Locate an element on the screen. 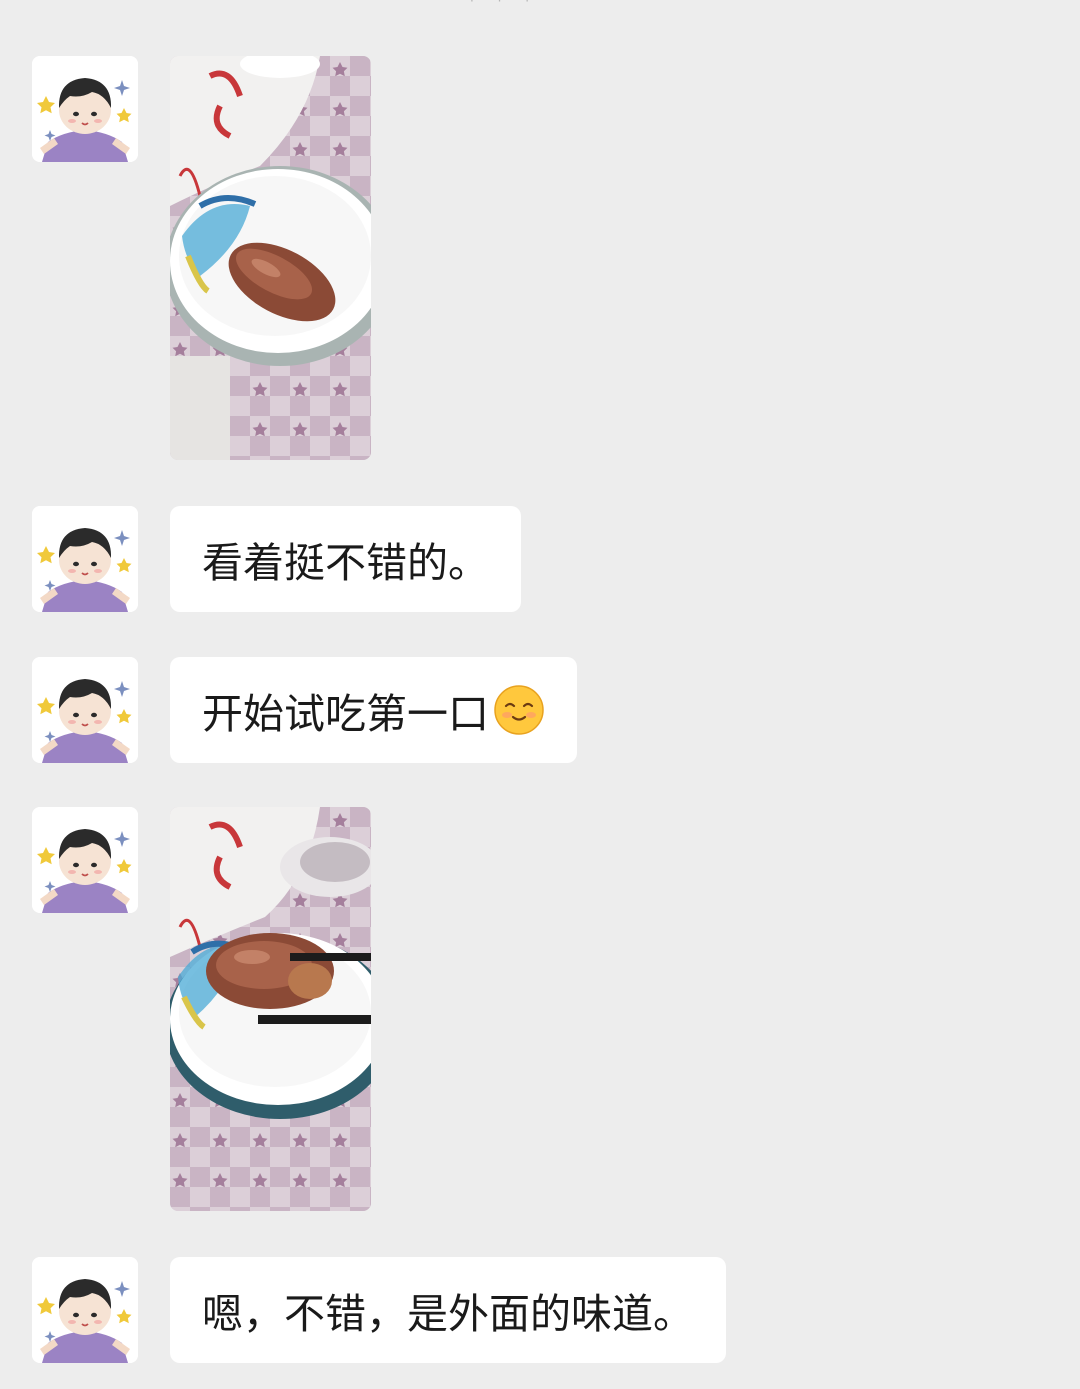 The image size is (1080, 1389). message-bubble: 开始试吃第一口 is located at coordinates (373, 710).